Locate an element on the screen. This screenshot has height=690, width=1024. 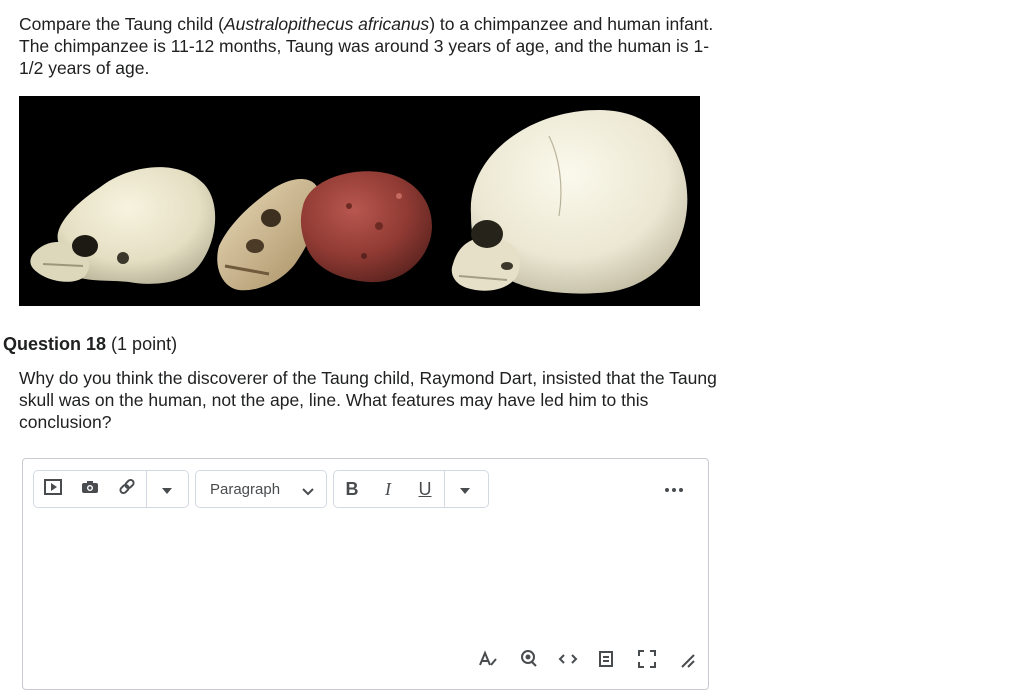
text-menu-button is located at coordinates (465, 489).